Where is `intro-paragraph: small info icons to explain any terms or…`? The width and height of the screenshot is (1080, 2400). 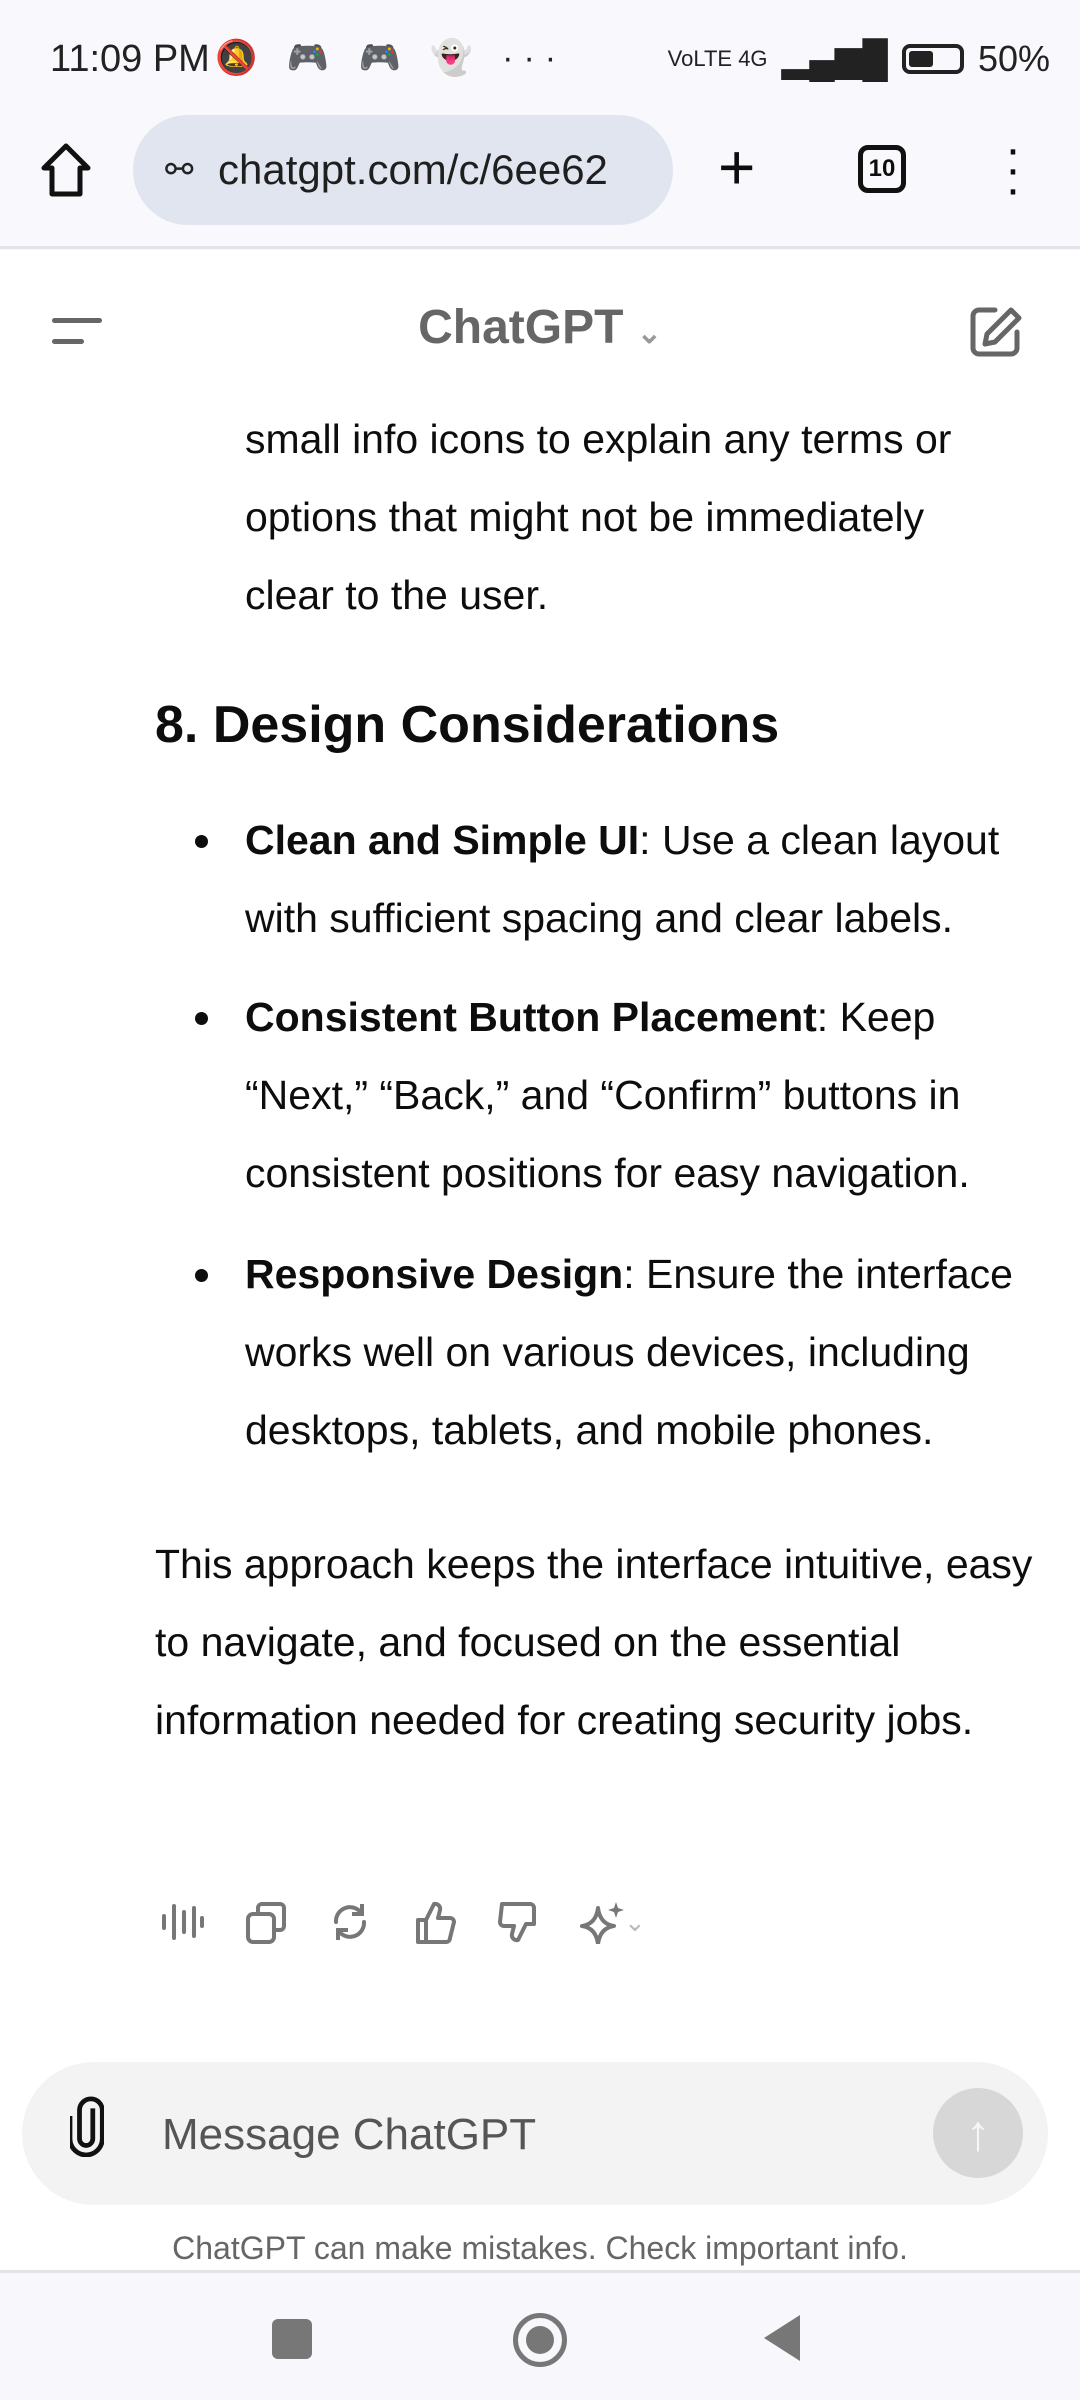 intro-paragraph: small info icons to explain any terms or… is located at coordinates (655, 517).